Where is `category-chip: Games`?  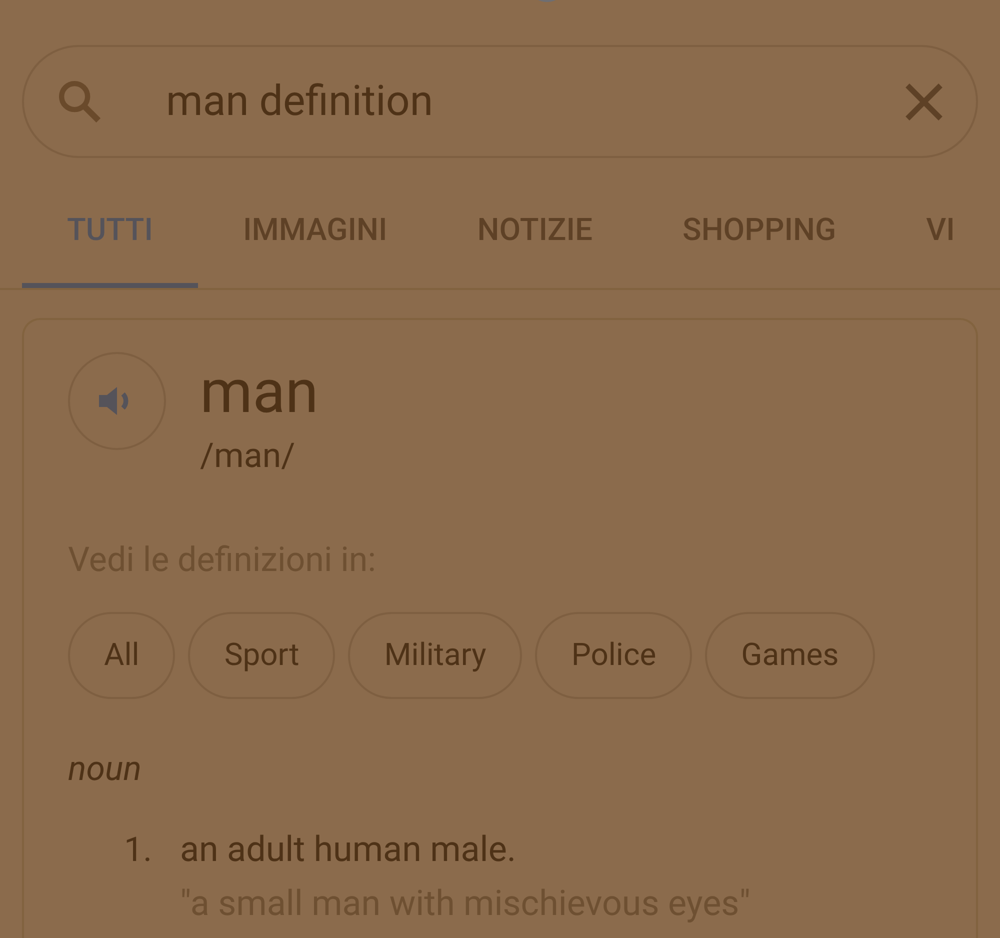
category-chip: Games is located at coordinates (790, 655).